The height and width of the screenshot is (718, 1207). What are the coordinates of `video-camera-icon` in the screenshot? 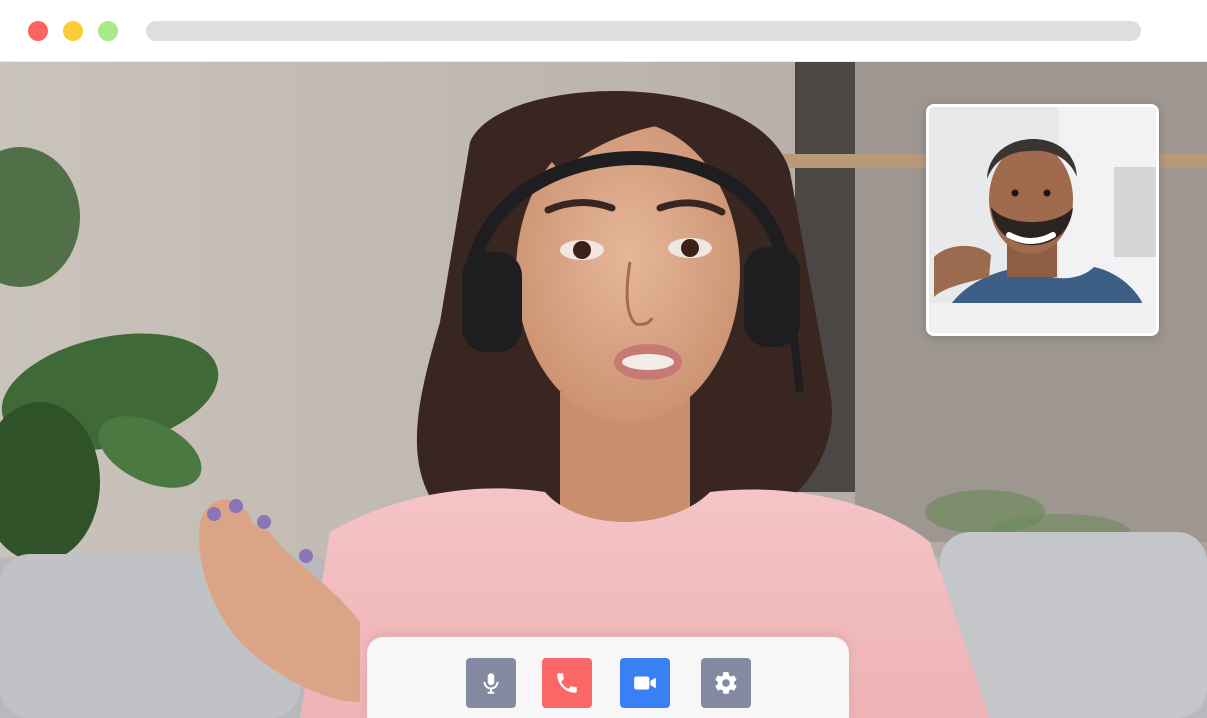 It's located at (645, 683).